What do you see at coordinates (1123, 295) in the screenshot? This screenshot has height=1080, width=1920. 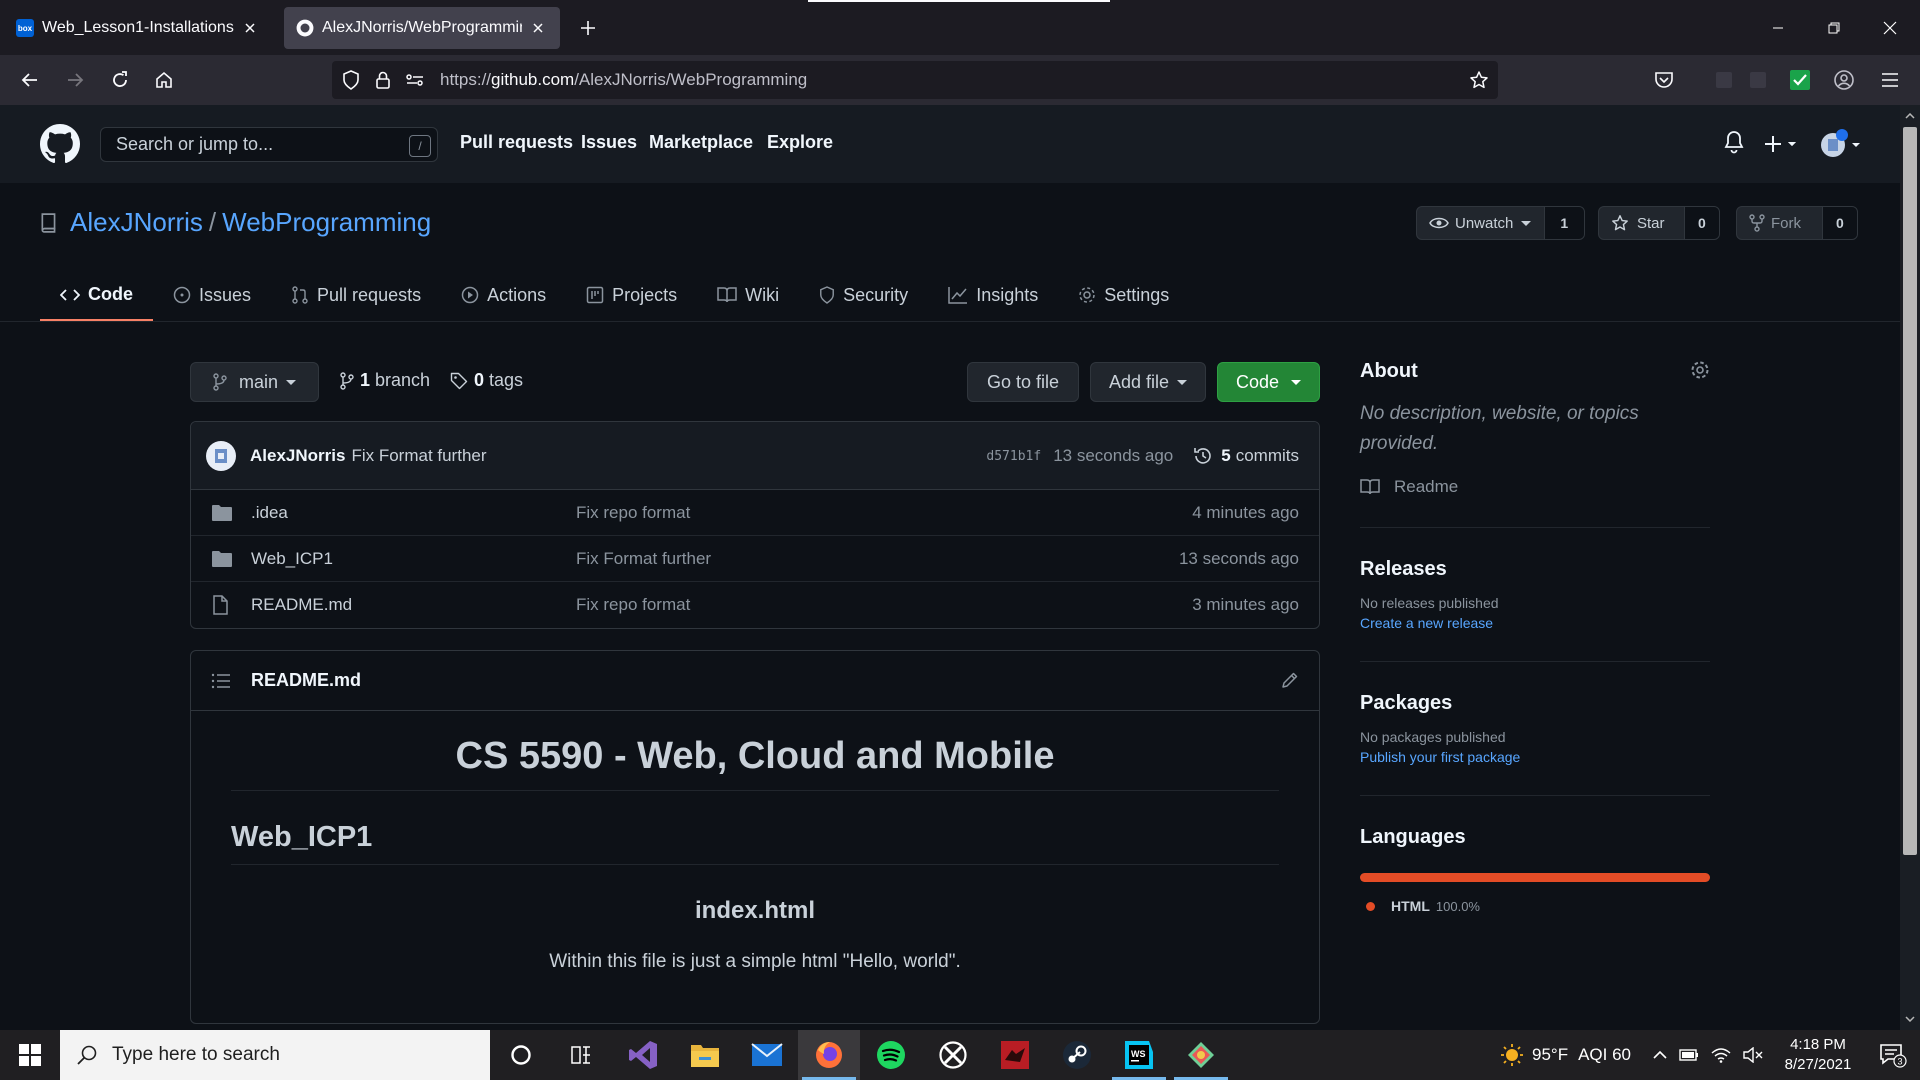 I see `tab-settings: Settings` at bounding box center [1123, 295].